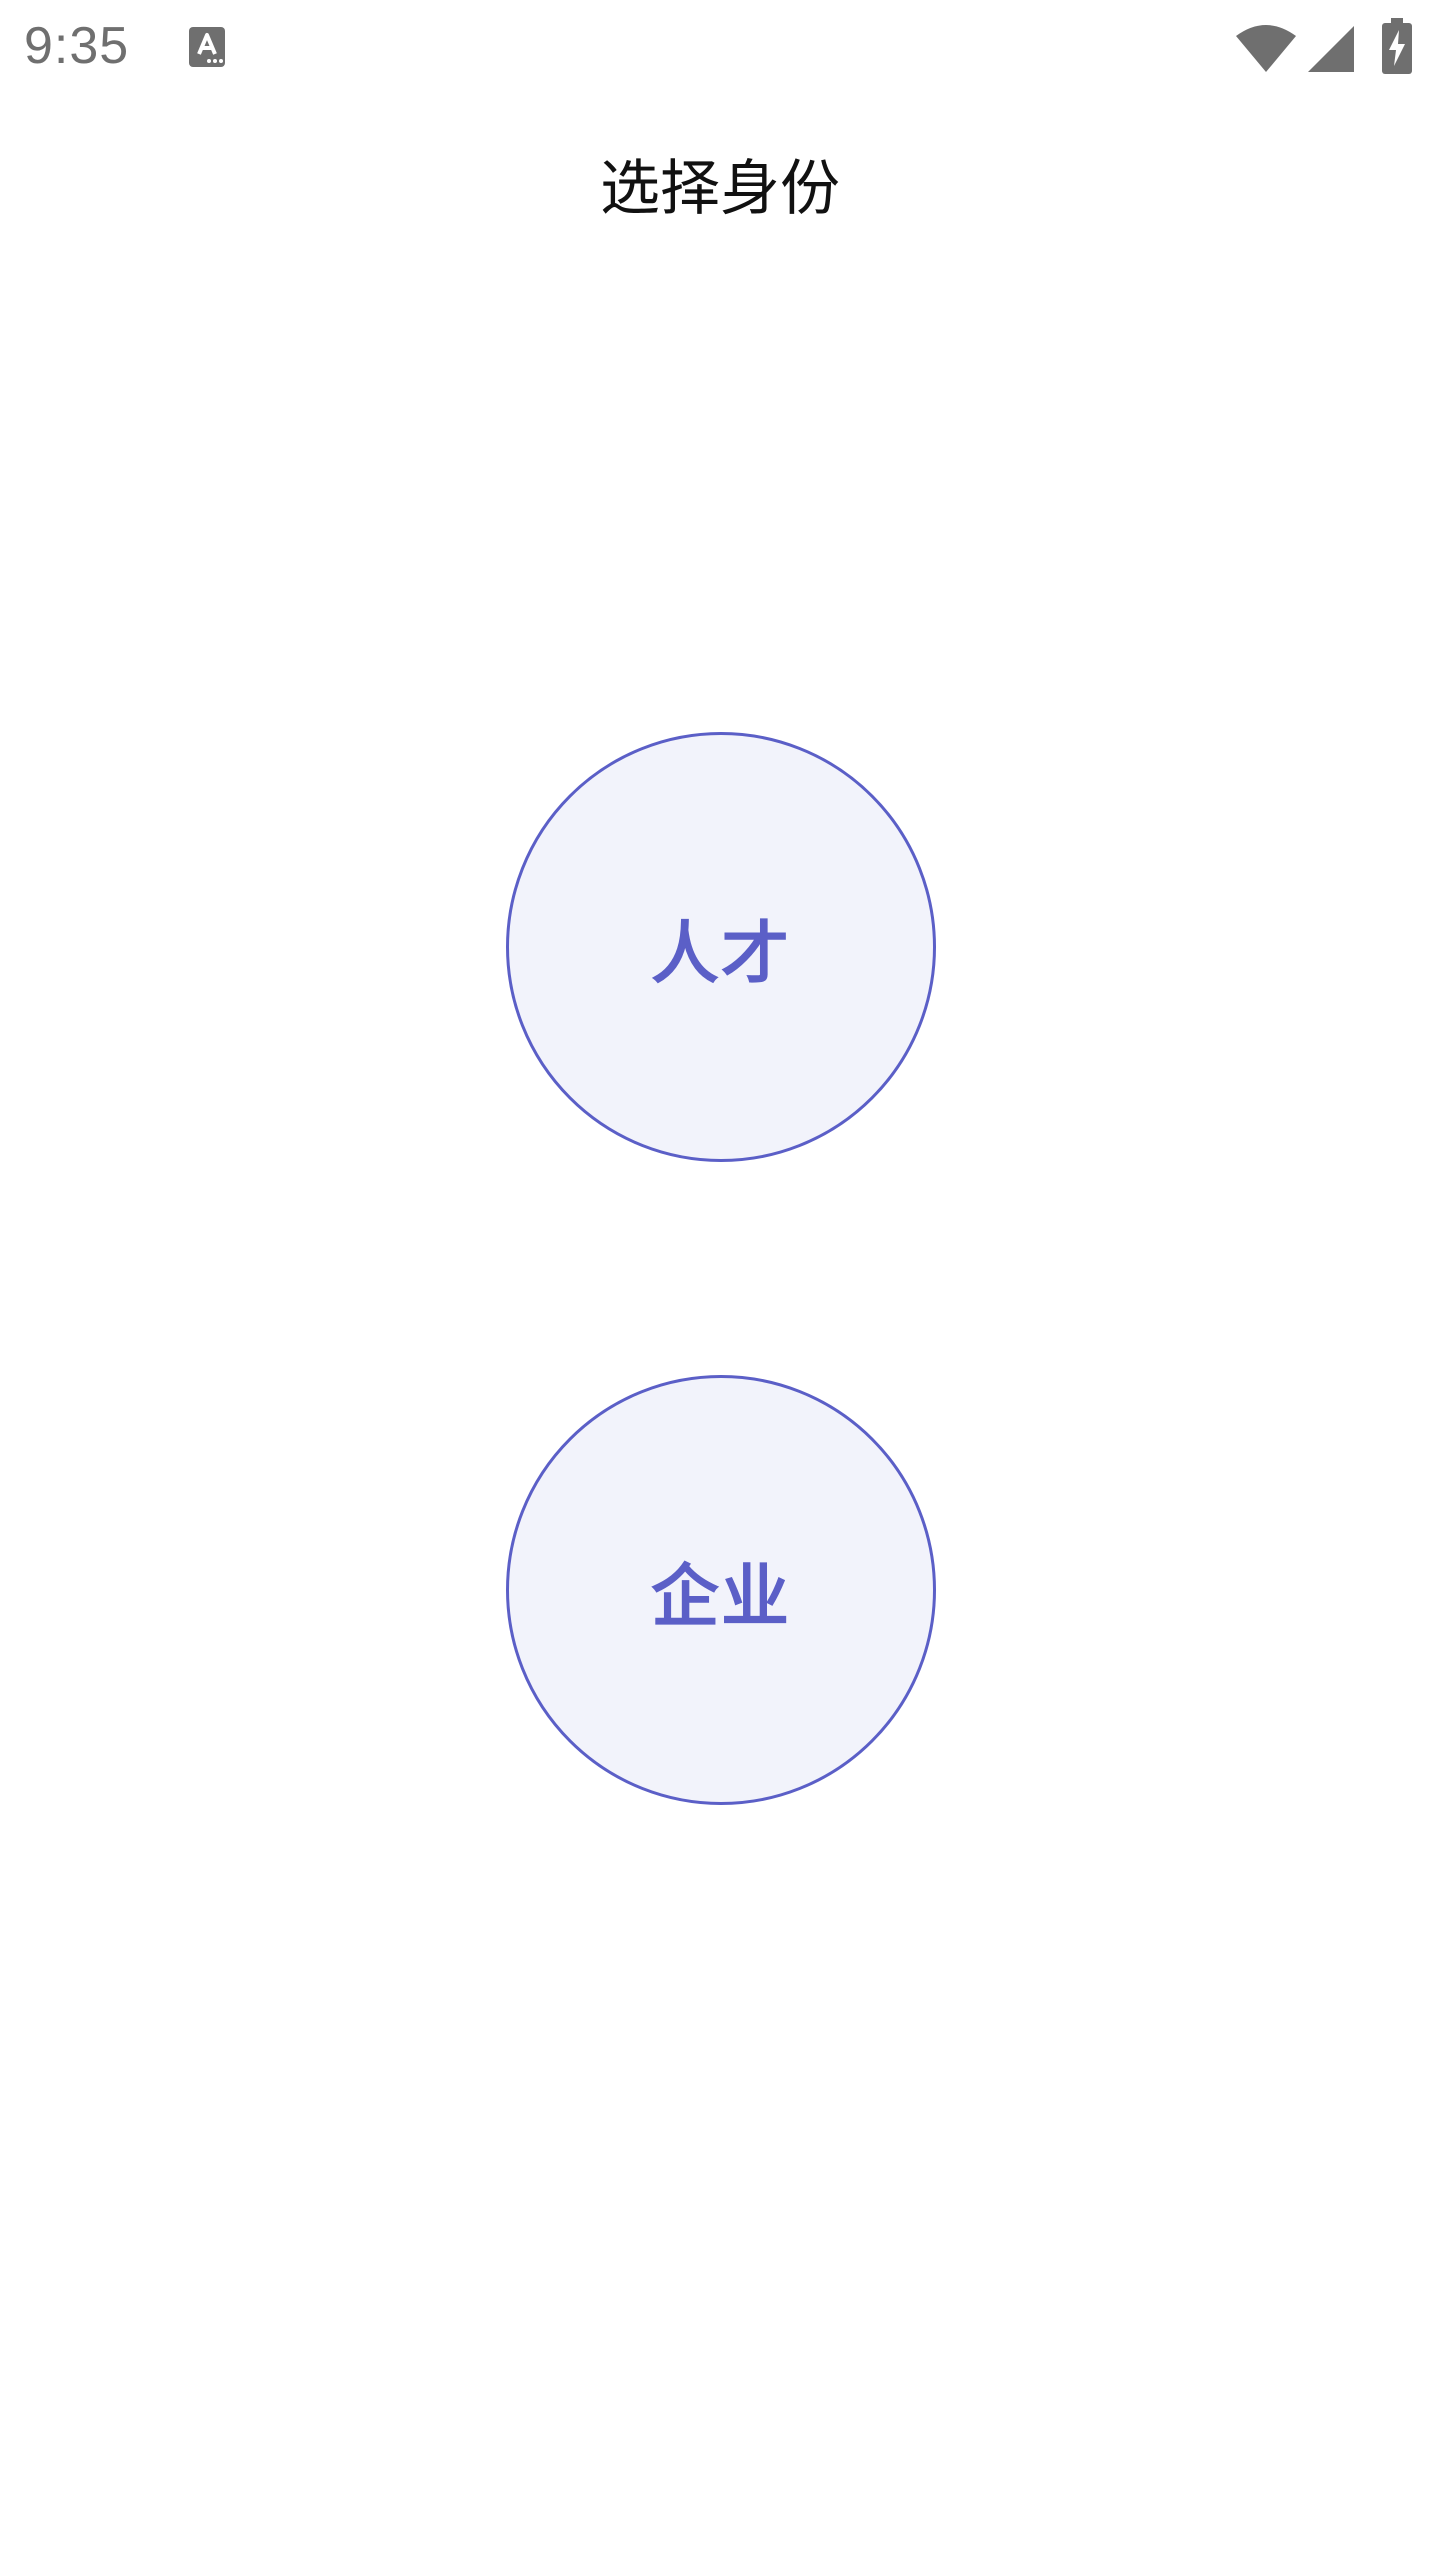  I want to click on battery-charging-icon, so click(1397, 47).